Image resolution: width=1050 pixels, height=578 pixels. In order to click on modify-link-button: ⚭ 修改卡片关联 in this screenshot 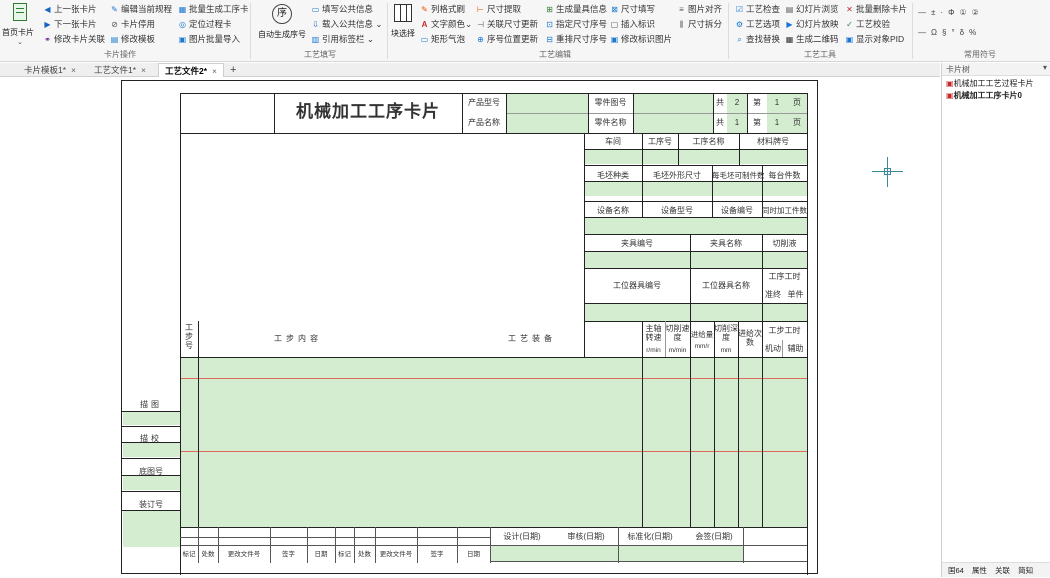, I will do `click(74, 39)`.